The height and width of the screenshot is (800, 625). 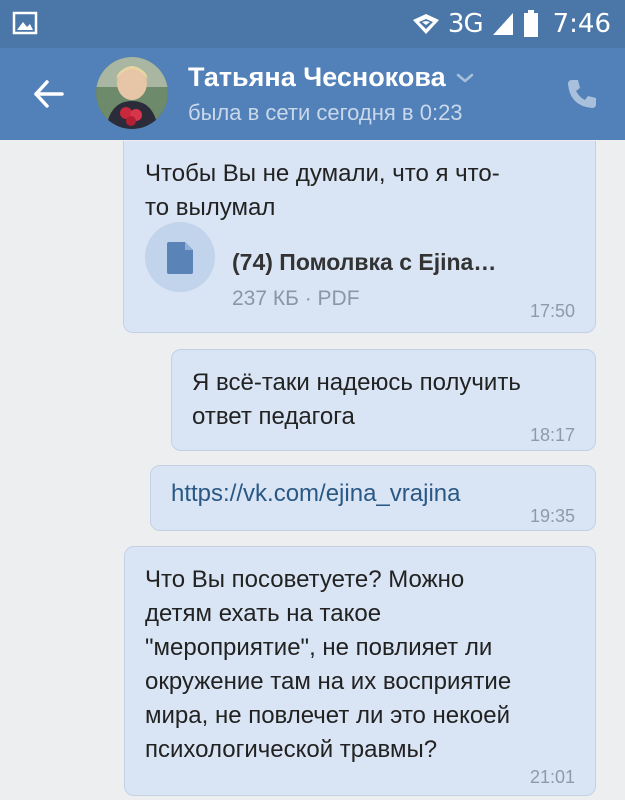 I want to click on contact-name: Татьяна Чеснокова, so click(x=317, y=77).